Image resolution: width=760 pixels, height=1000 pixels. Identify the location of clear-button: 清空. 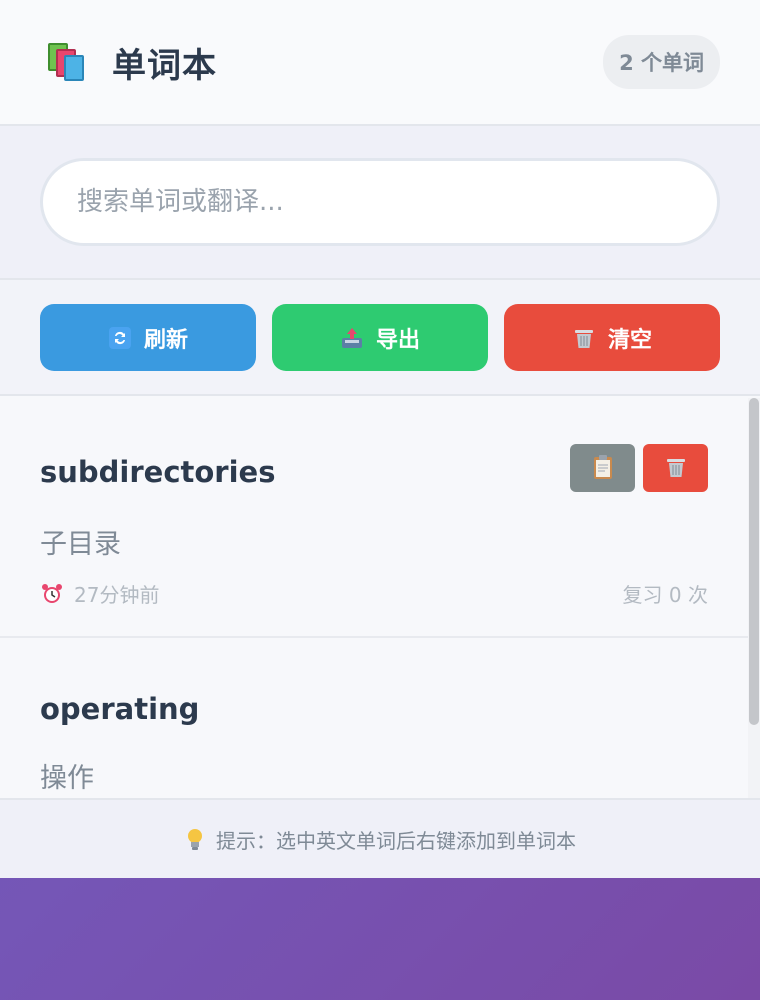
(612, 337).